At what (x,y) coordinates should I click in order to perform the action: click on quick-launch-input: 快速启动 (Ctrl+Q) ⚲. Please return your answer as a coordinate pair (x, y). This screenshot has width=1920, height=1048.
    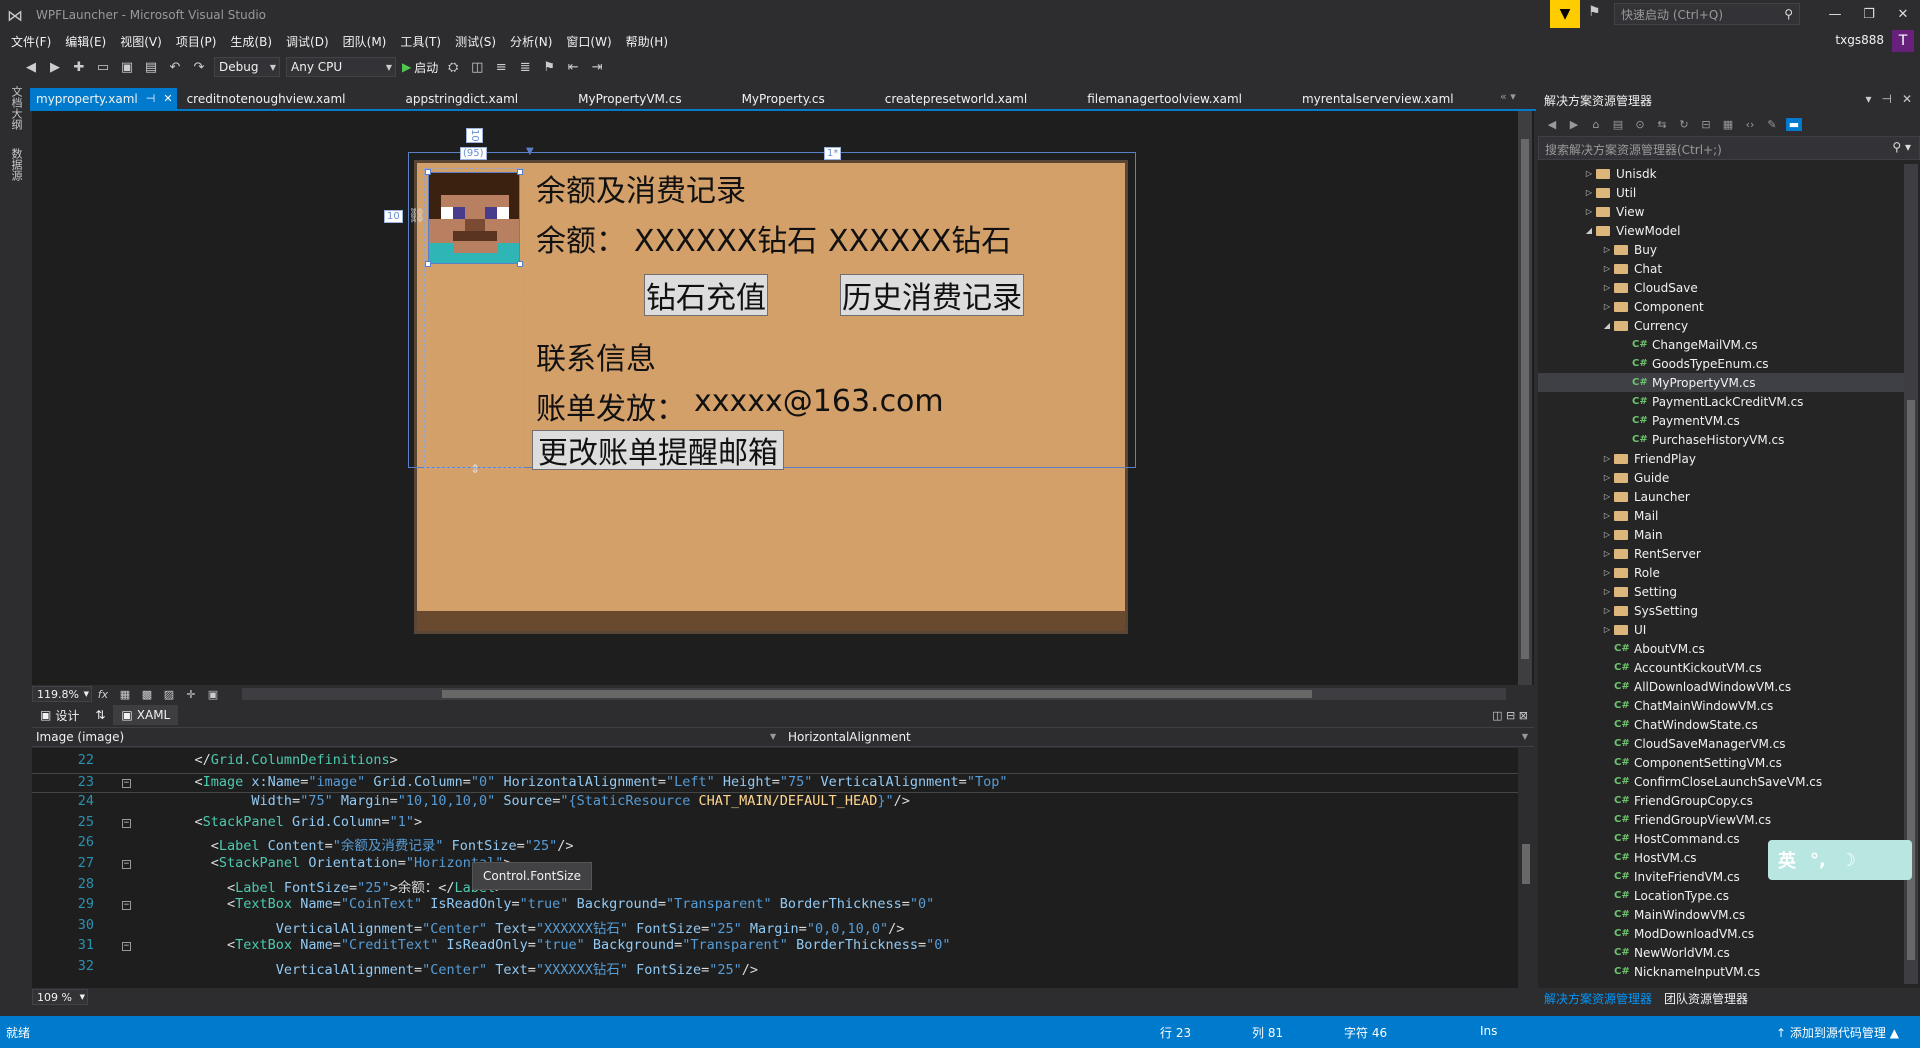
    Looking at the image, I should click on (1707, 14).